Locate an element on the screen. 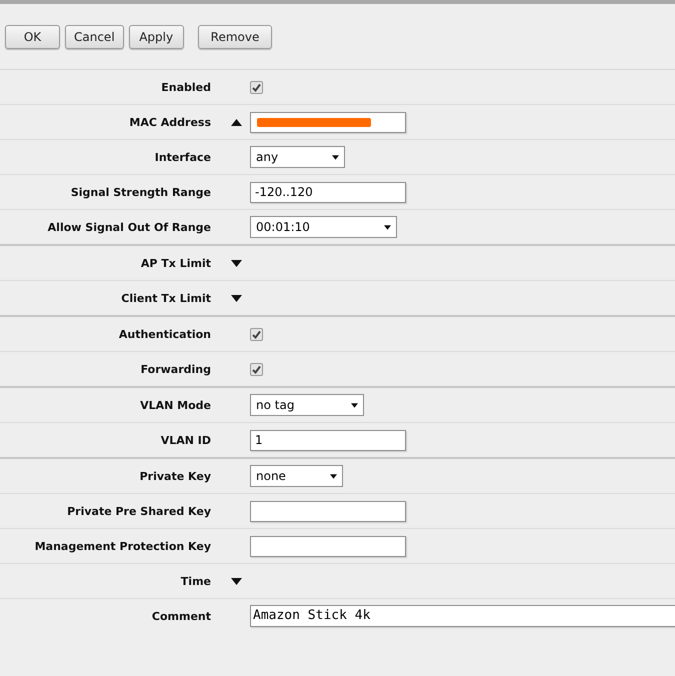 The width and height of the screenshot is (675, 676). field-label: MAC Address is located at coordinates (169, 122).